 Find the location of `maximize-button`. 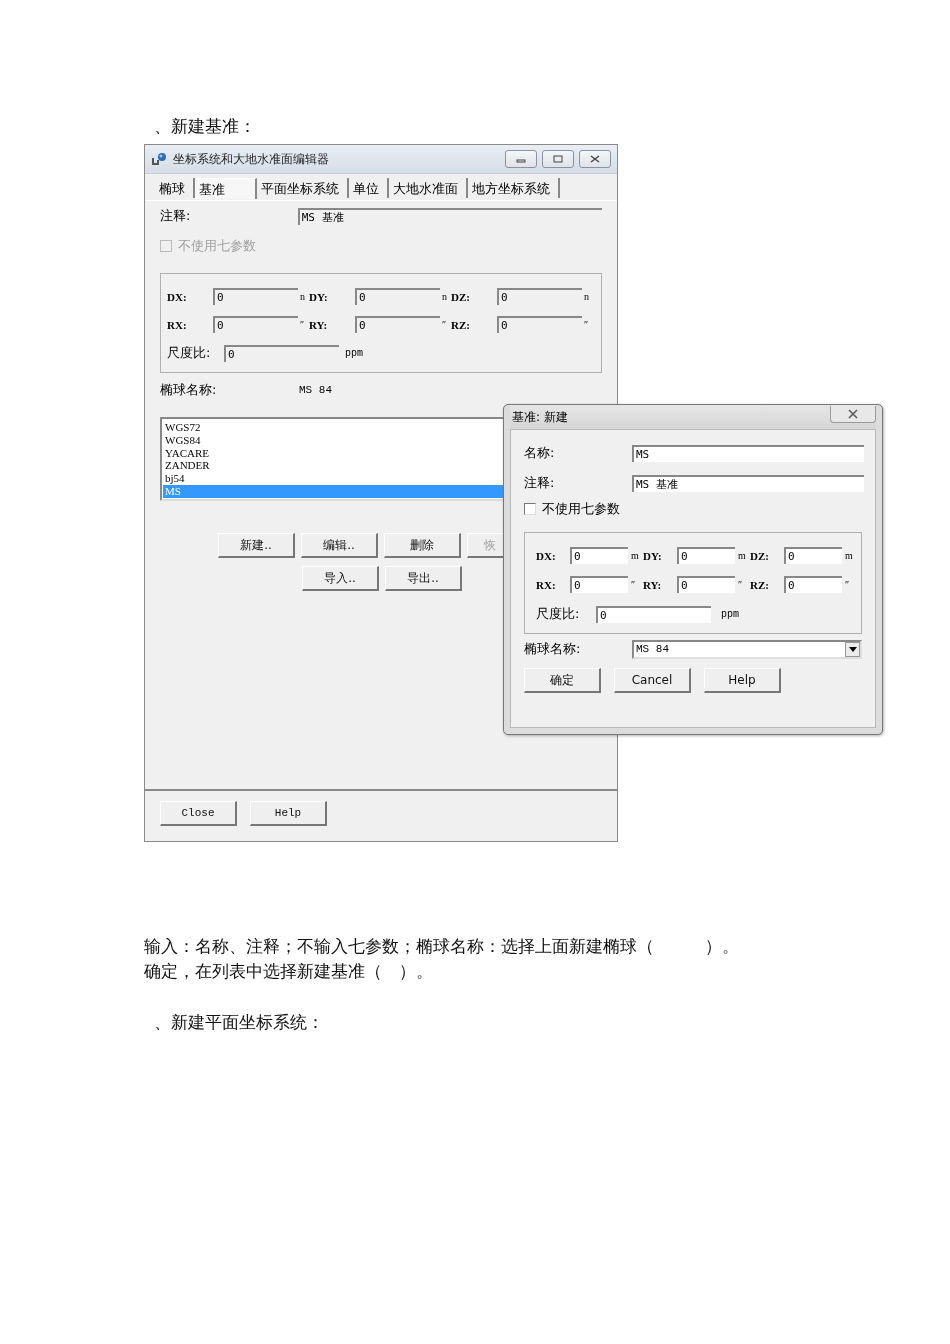

maximize-button is located at coordinates (558, 159).